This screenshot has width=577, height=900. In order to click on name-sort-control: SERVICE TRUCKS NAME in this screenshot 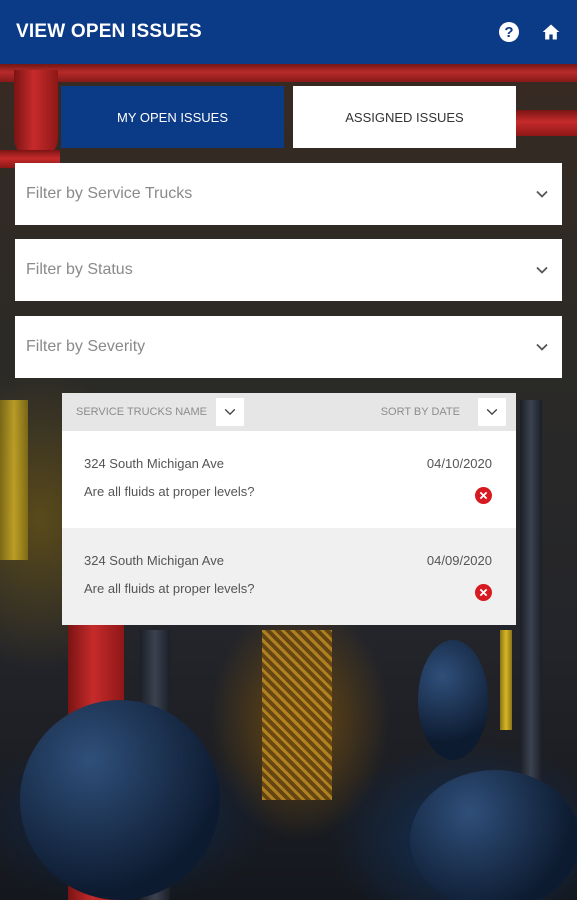, I will do `click(160, 412)`.